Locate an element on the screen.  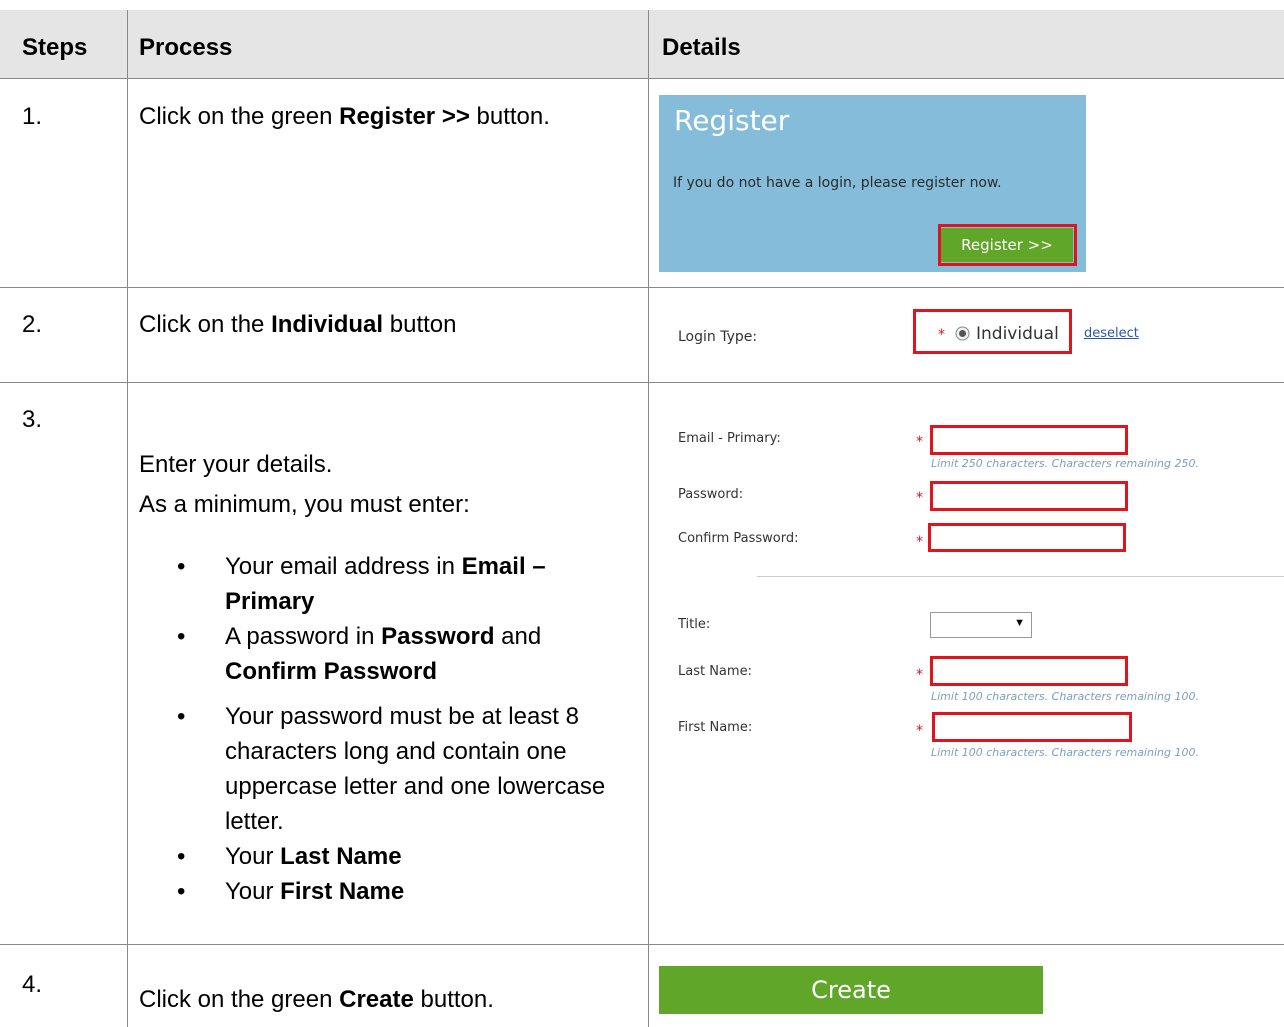
deselect-link: deselect is located at coordinates (1111, 333).